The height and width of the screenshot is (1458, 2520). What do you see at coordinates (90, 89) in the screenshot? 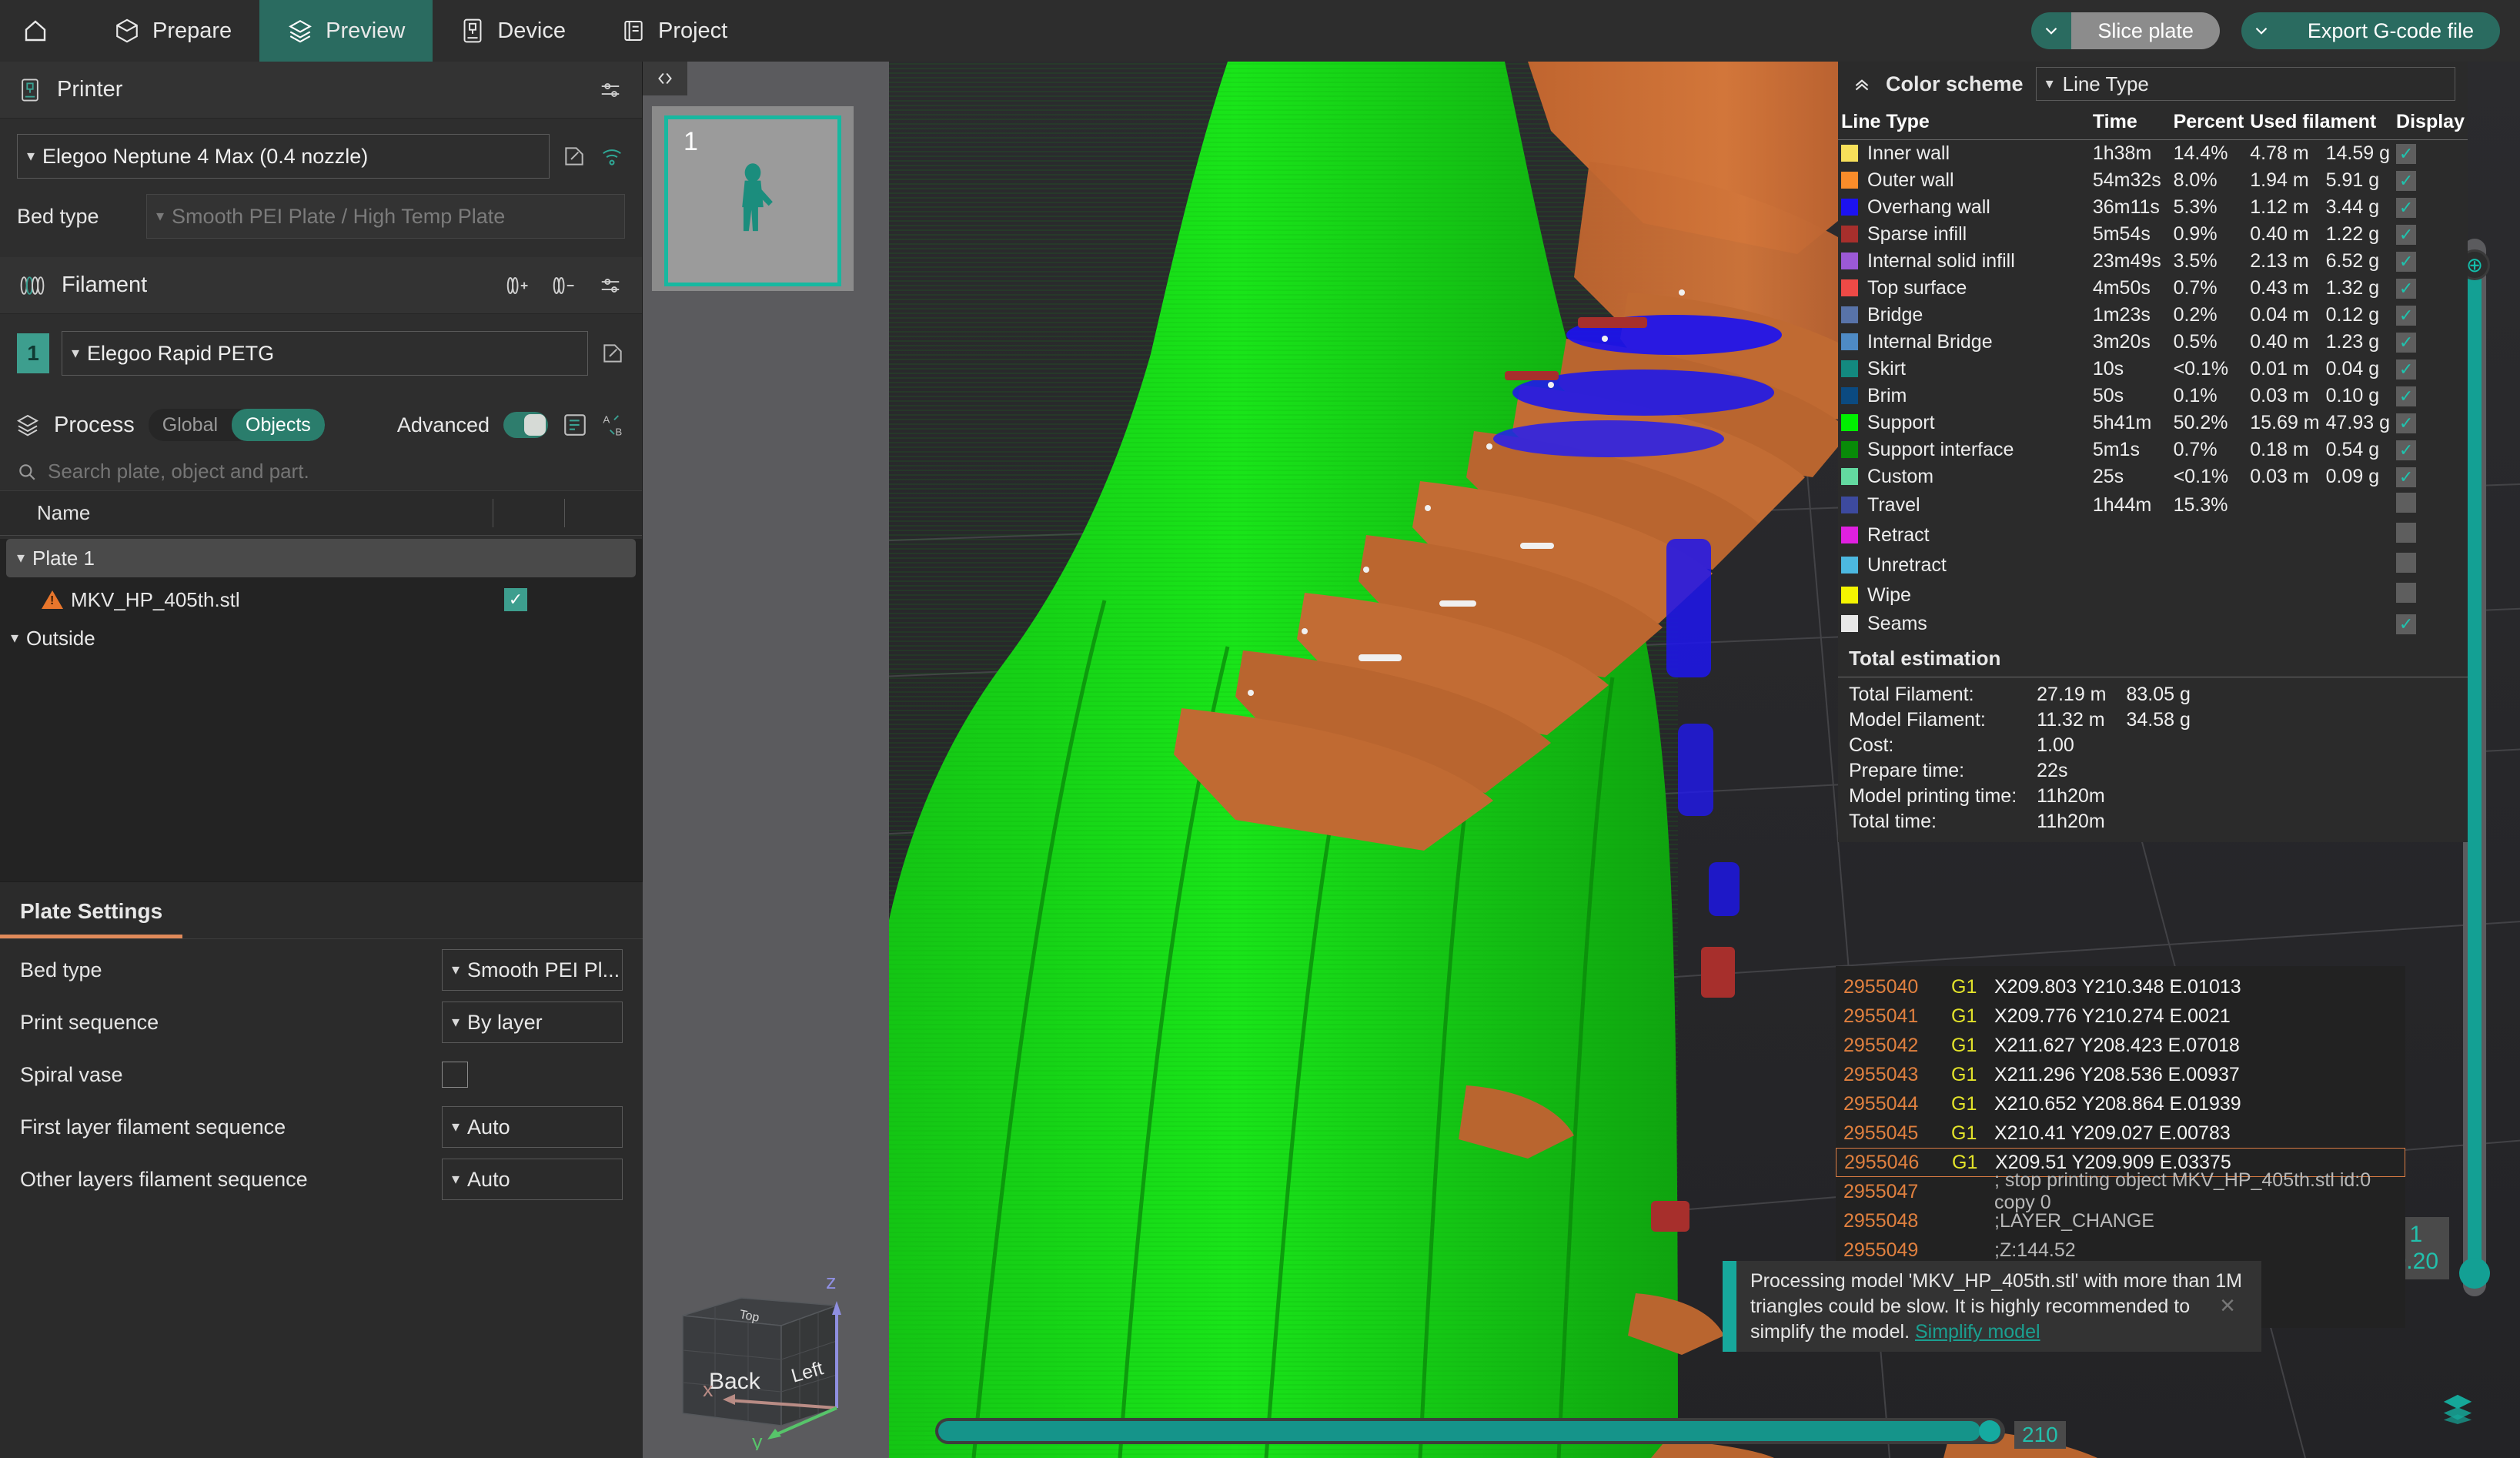
I see `printer-section-title: Printer` at bounding box center [90, 89].